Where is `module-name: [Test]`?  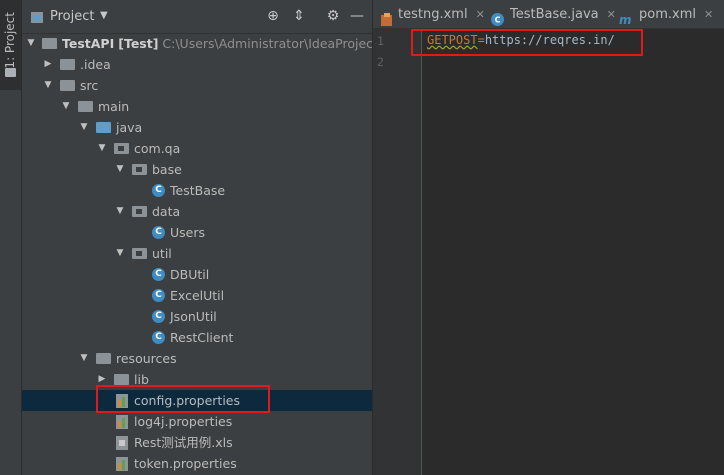
module-name: [Test] is located at coordinates (138, 43).